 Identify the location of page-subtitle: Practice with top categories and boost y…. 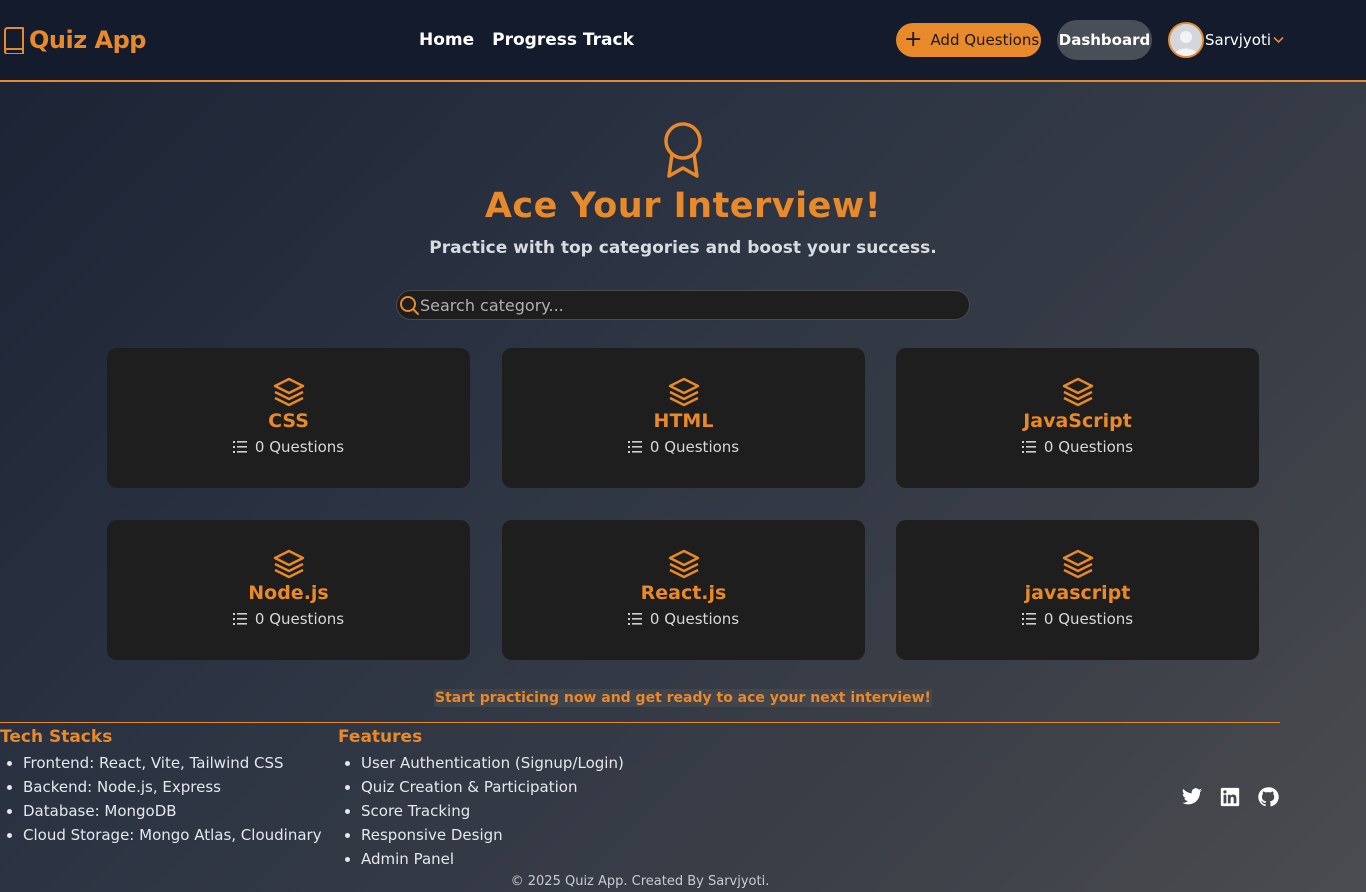
(683, 248).